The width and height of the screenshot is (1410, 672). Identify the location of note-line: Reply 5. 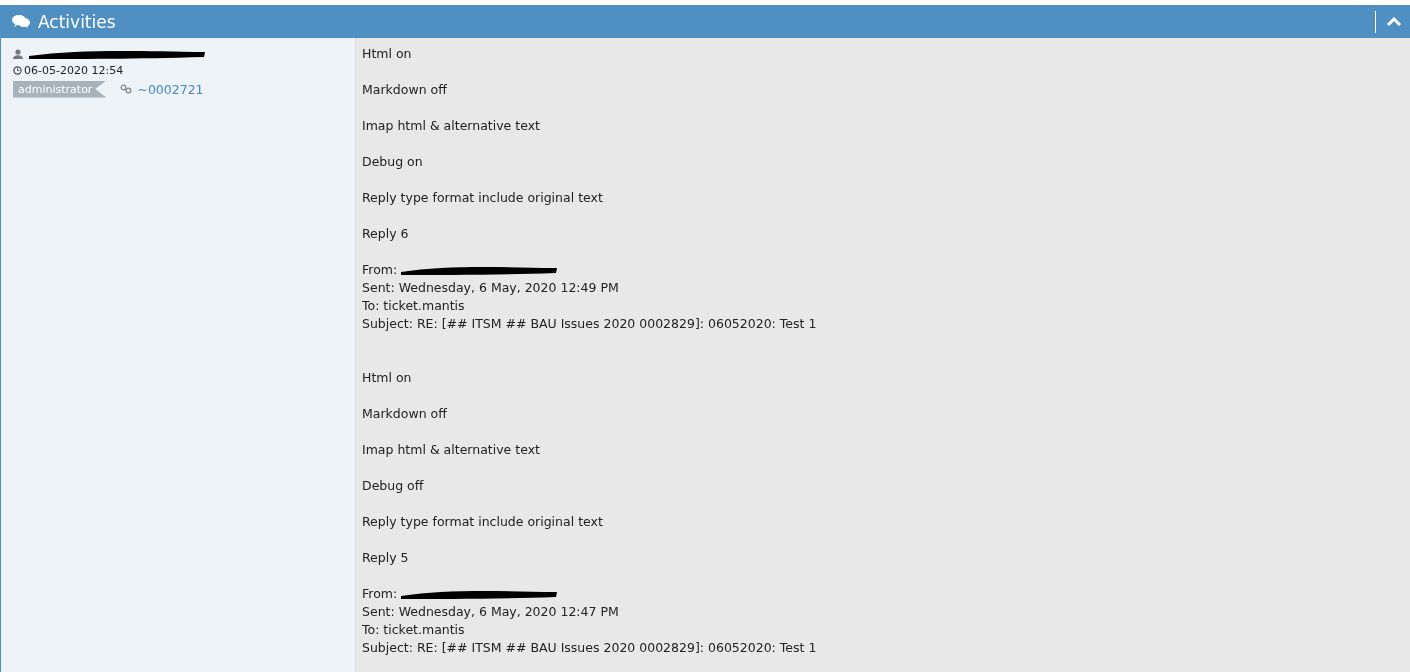
(386, 558).